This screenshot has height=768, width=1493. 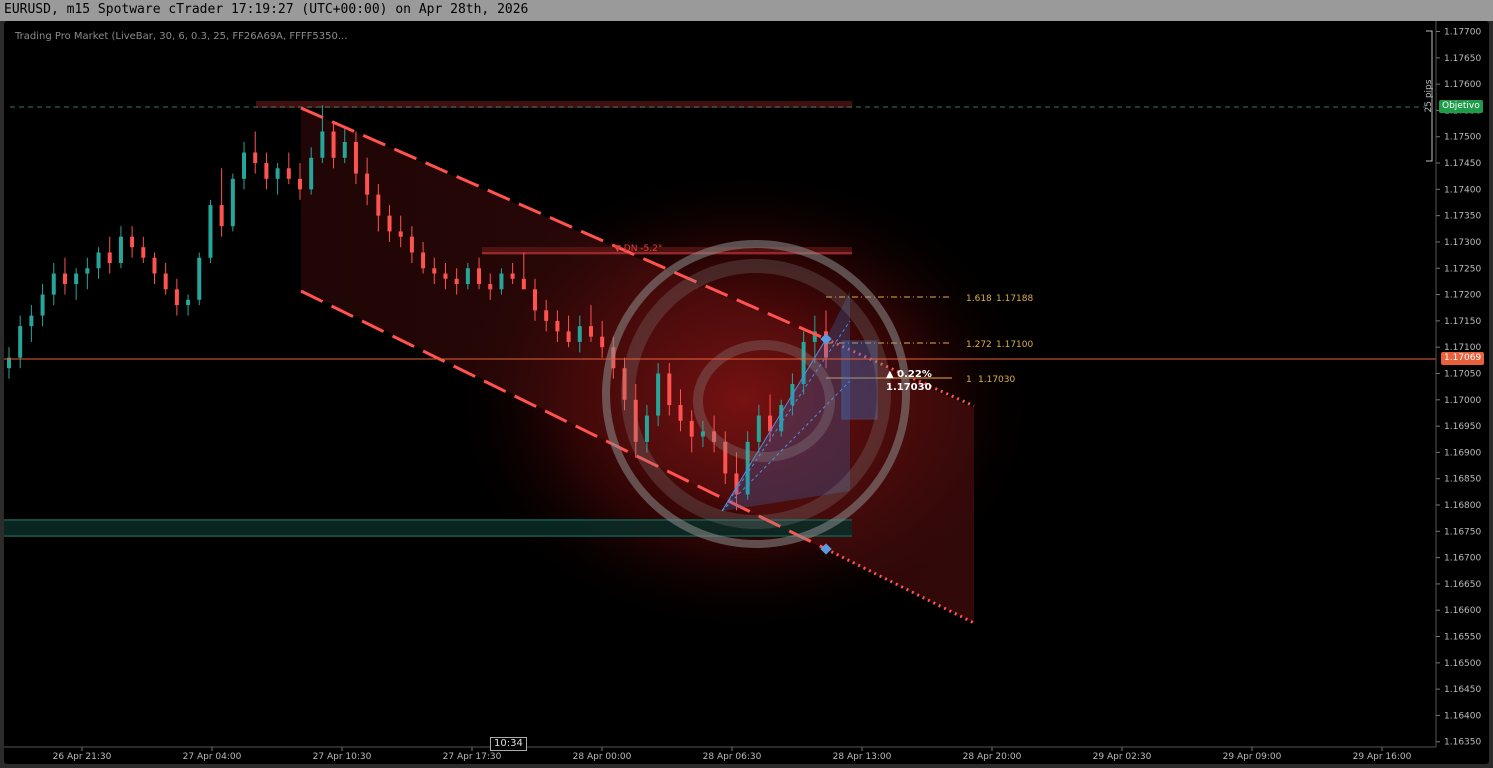 I want to click on time-tick-label: 27 Apr 04:00, so click(x=212, y=757).